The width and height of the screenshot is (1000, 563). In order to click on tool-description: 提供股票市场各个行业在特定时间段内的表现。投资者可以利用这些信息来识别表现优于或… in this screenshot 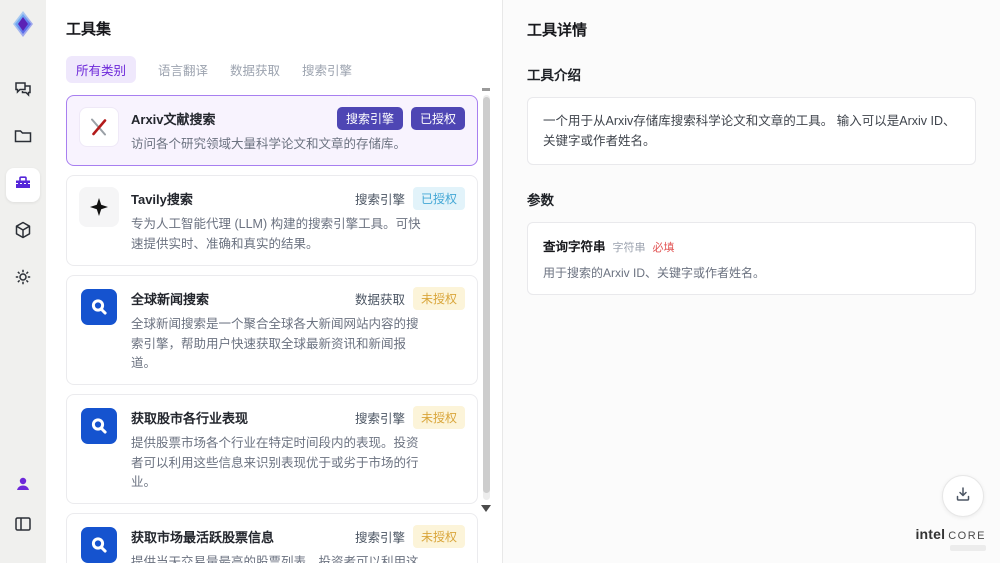, I will do `click(275, 462)`.